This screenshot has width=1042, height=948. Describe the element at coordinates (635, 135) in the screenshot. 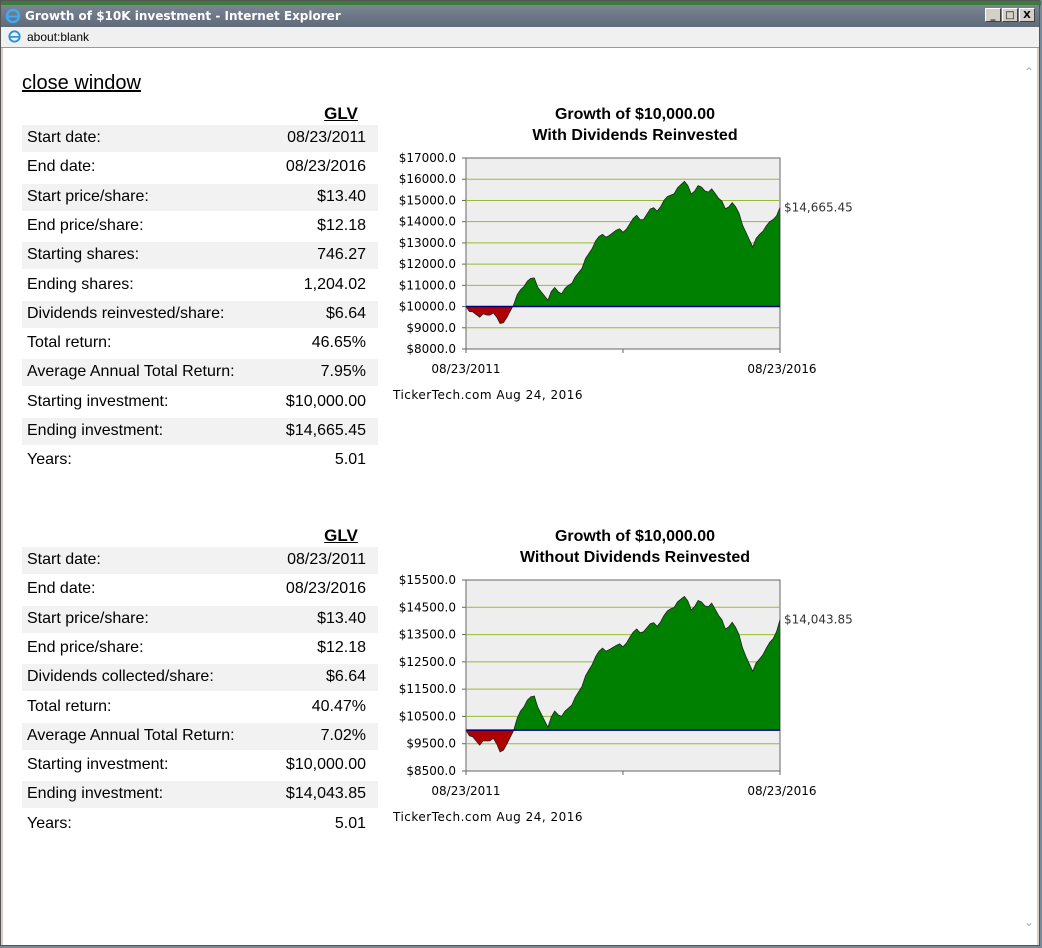

I see `chart-subtitle: With Dividends Reinvested` at that location.